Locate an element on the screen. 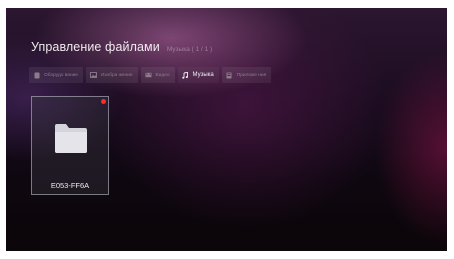  folder-name: E053-FF6A is located at coordinates (70, 185).